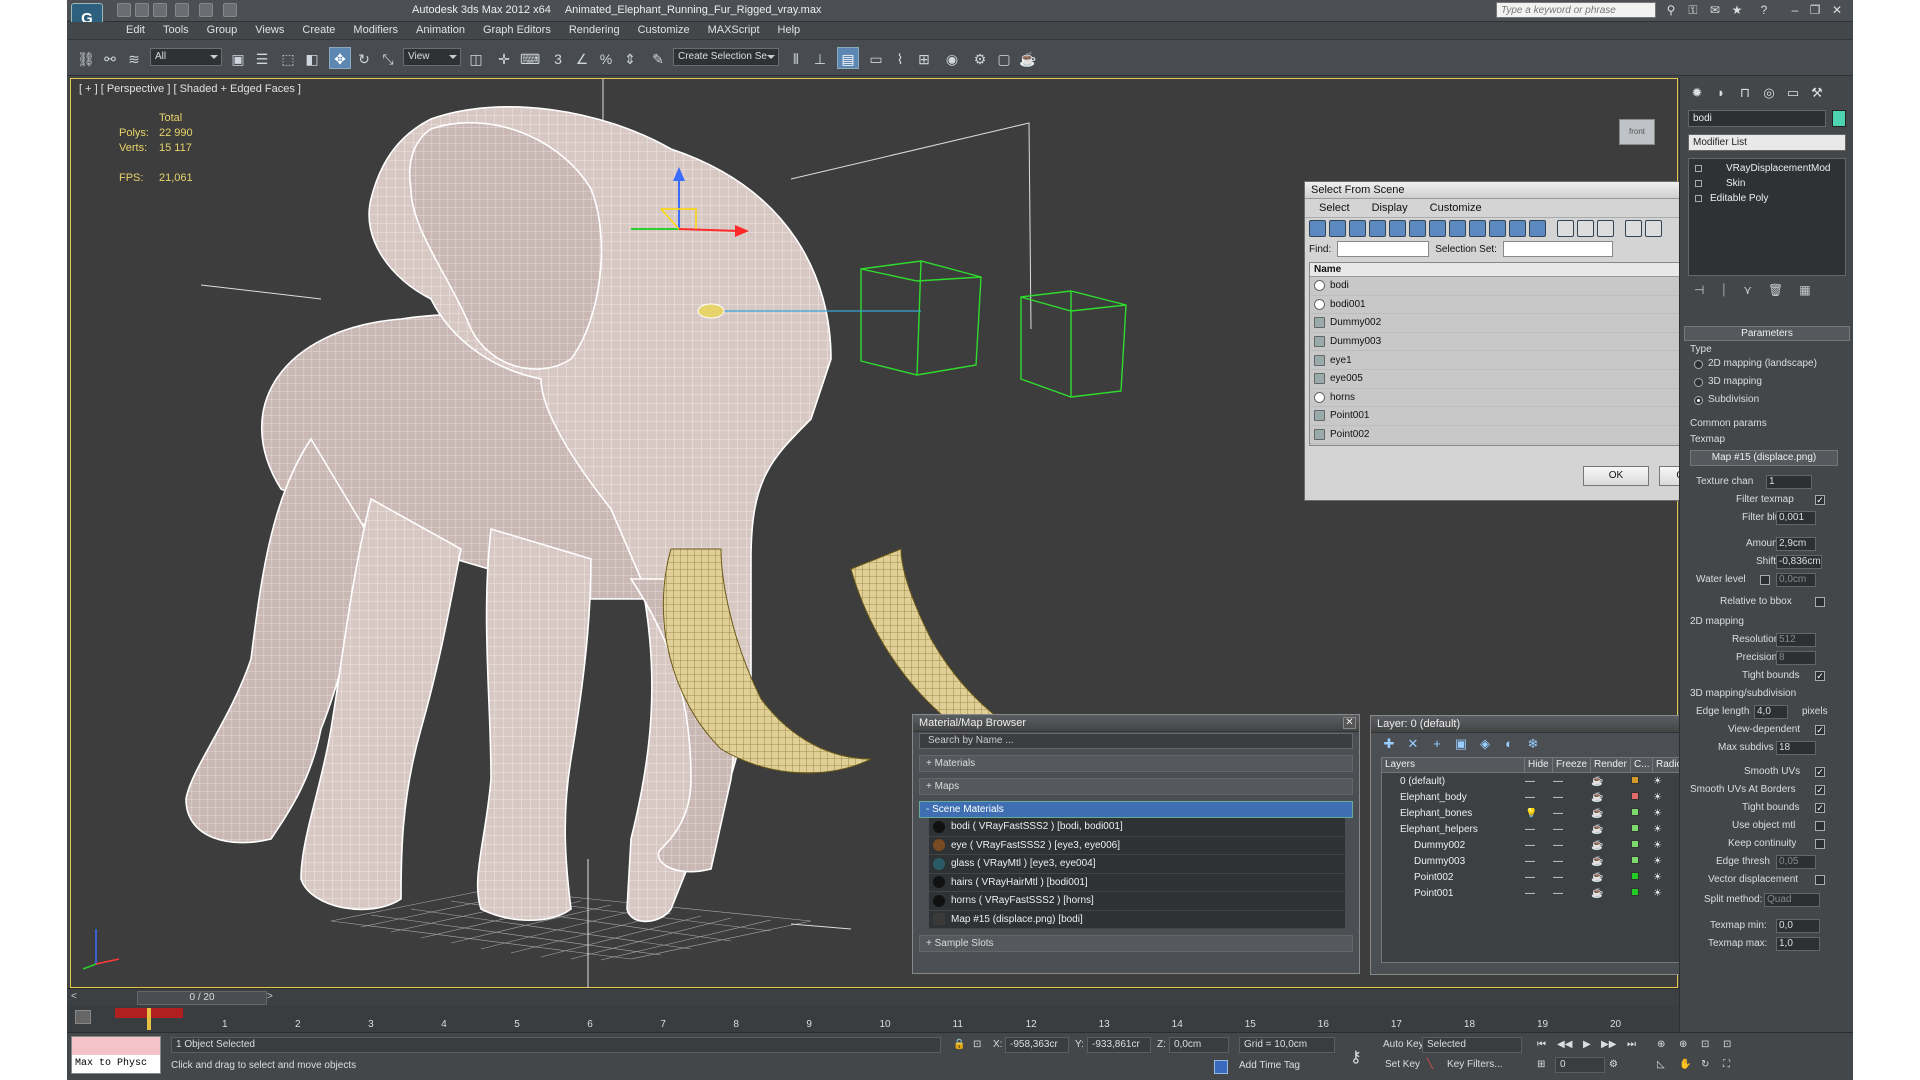  I want to click on render-setup-icon: ⚙, so click(980, 58).